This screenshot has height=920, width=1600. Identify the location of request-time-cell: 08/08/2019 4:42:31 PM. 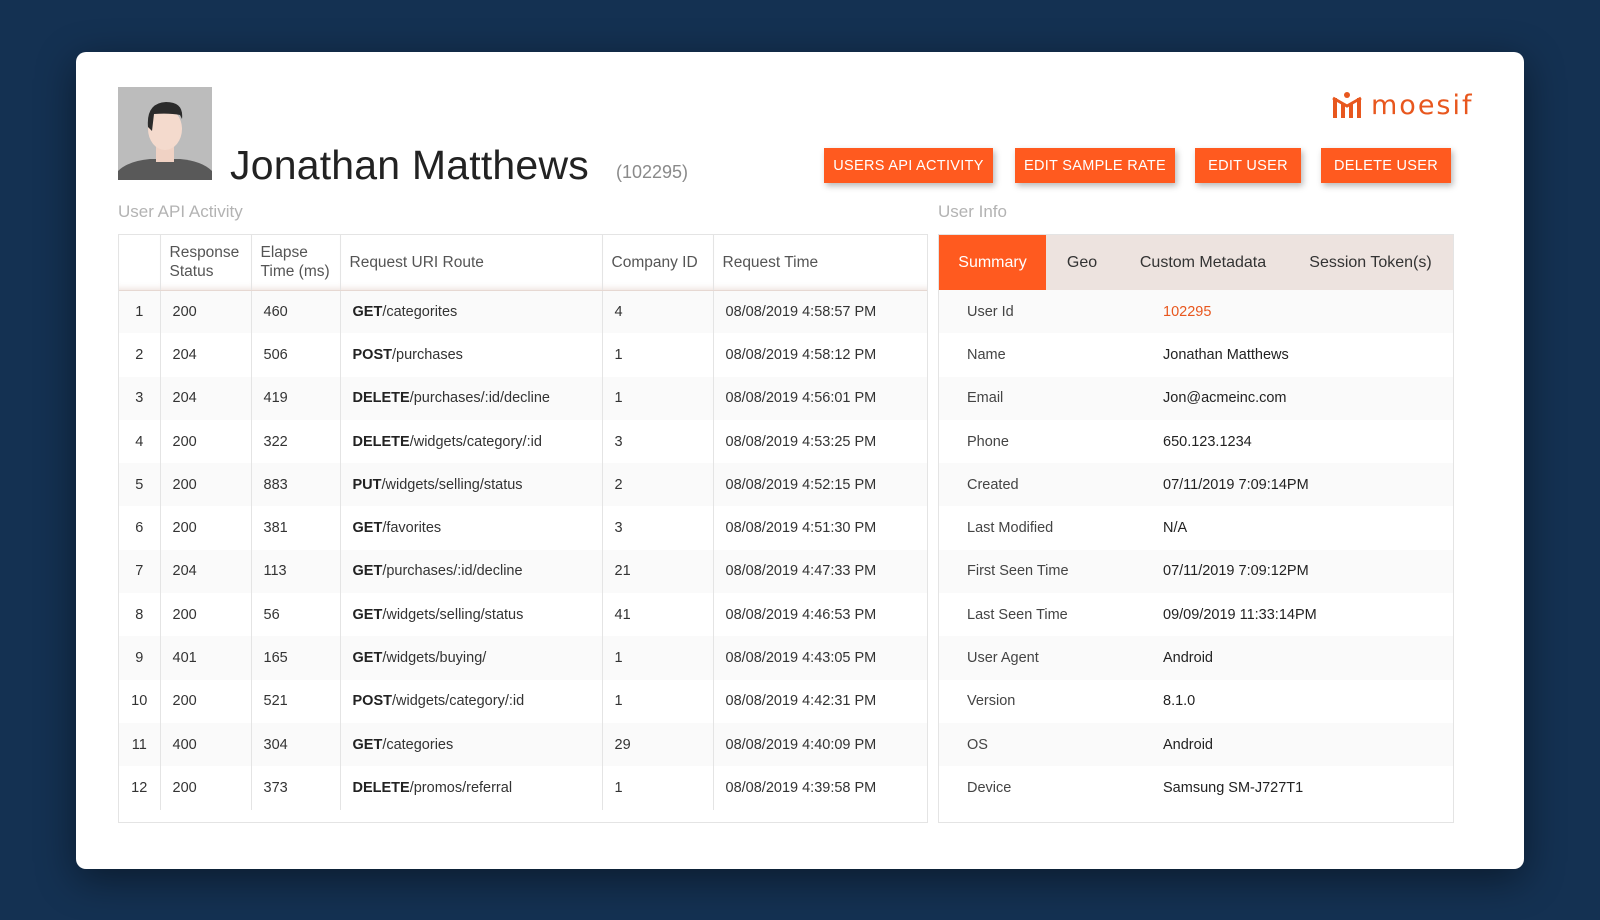
(820, 701).